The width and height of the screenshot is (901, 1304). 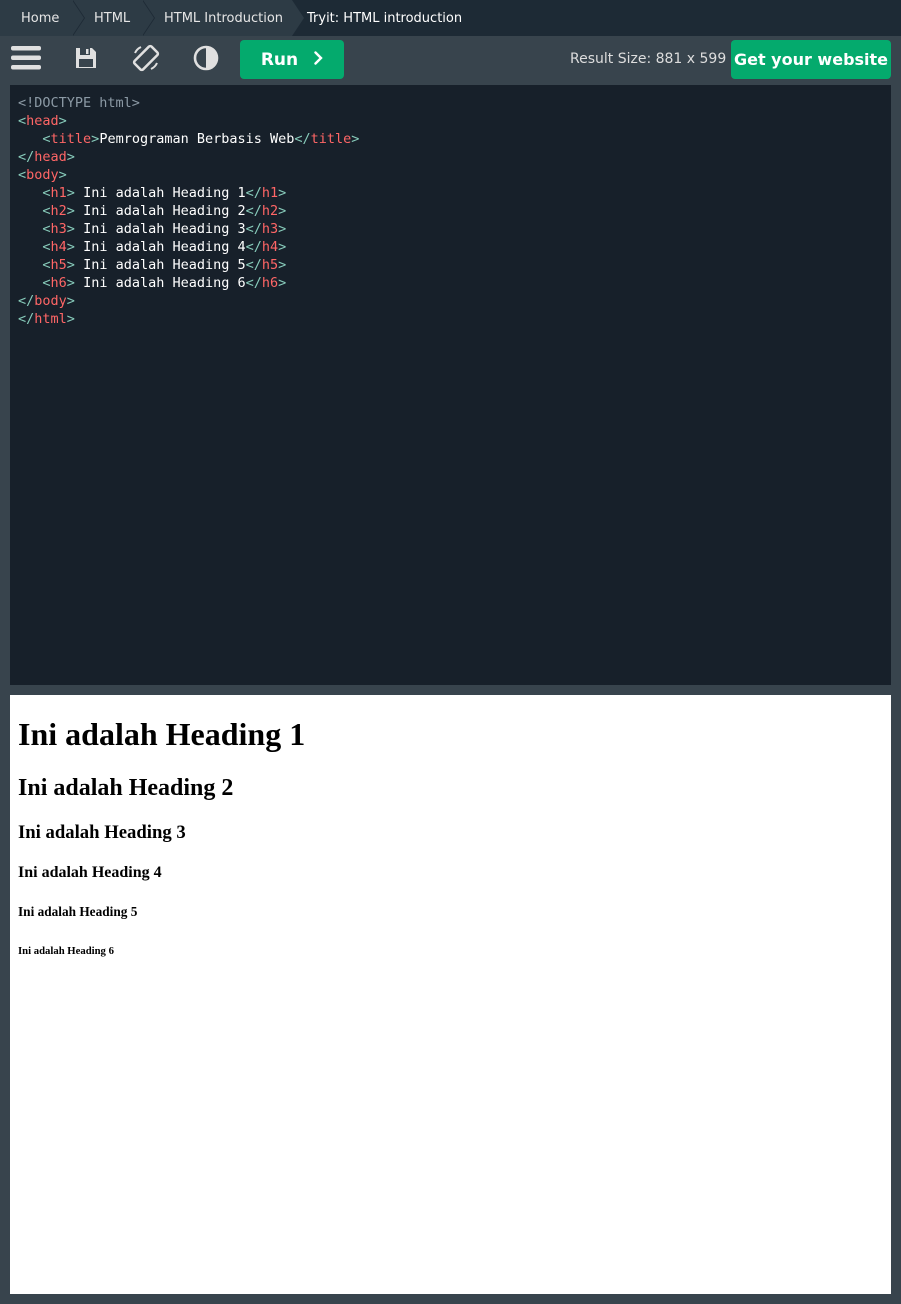 I want to click on code-line: </html>, so click(x=46, y=319).